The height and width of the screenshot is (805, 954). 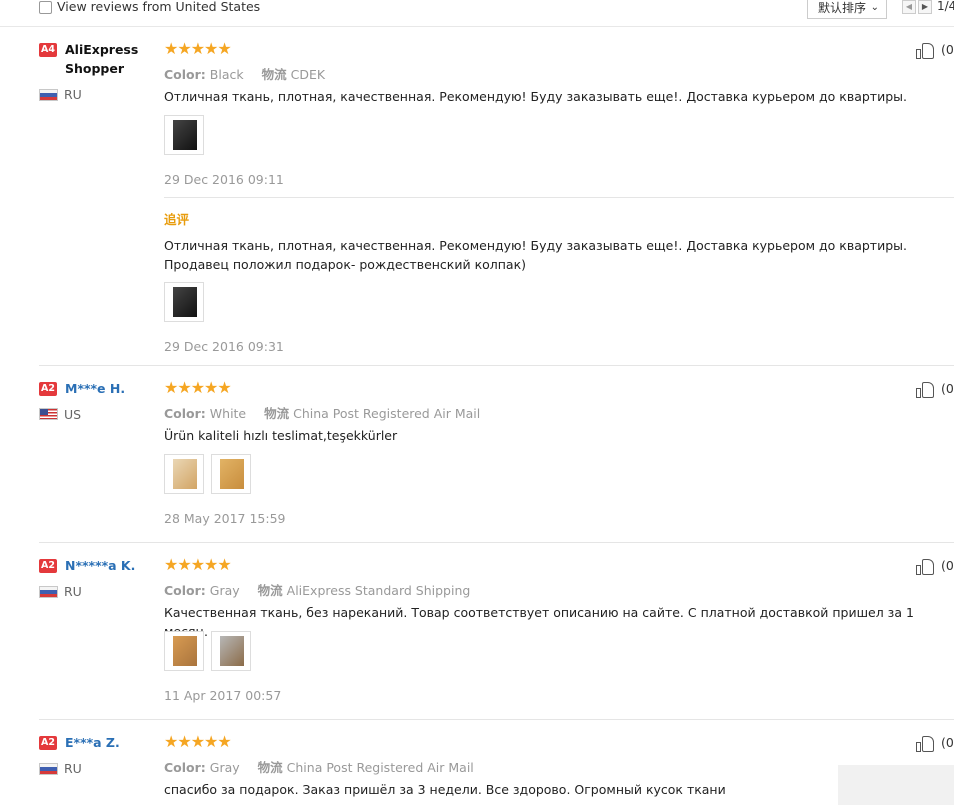 What do you see at coordinates (909, 7) in the screenshot?
I see `prev-page-button: ◀` at bounding box center [909, 7].